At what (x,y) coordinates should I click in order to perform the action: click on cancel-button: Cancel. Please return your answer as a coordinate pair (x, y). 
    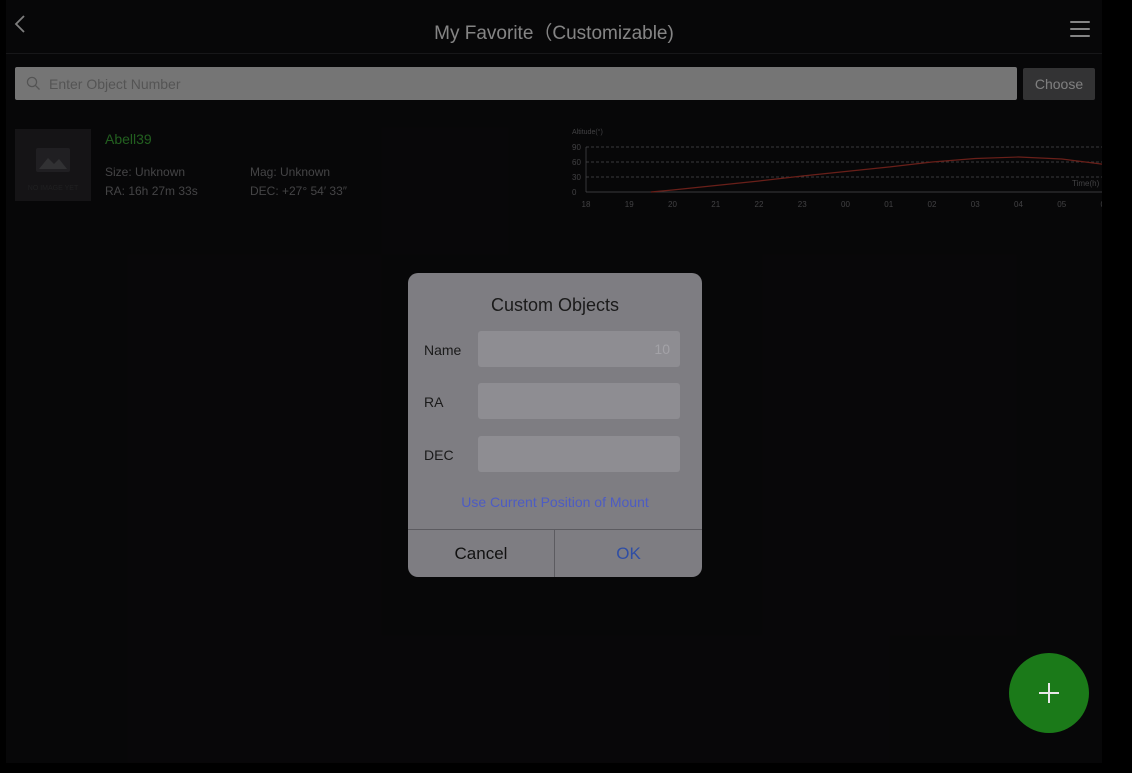
    Looking at the image, I should click on (481, 553).